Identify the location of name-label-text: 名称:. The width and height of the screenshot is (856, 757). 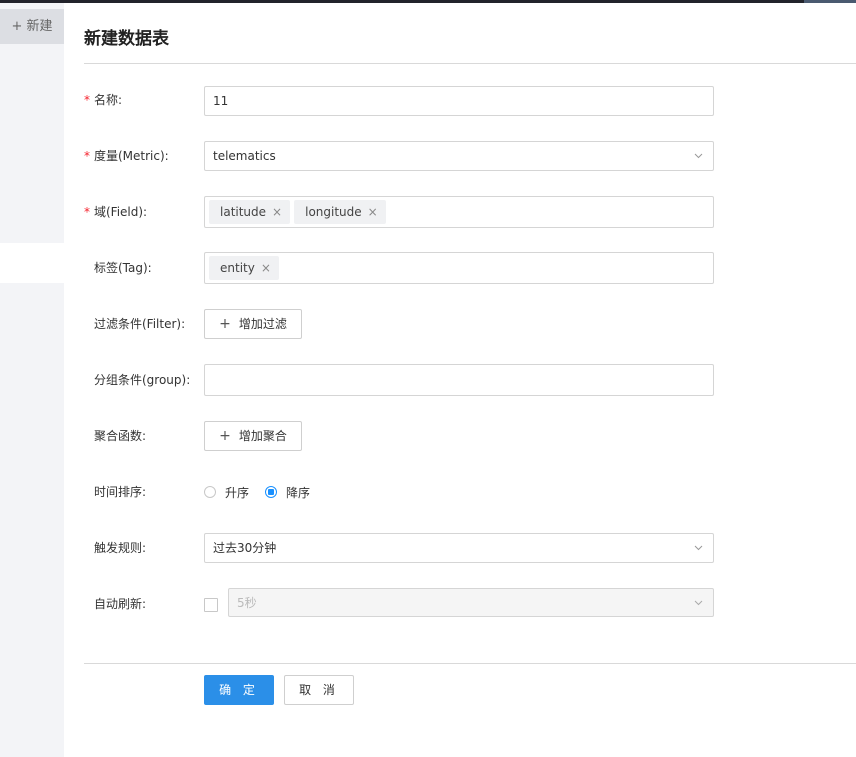
(108, 100).